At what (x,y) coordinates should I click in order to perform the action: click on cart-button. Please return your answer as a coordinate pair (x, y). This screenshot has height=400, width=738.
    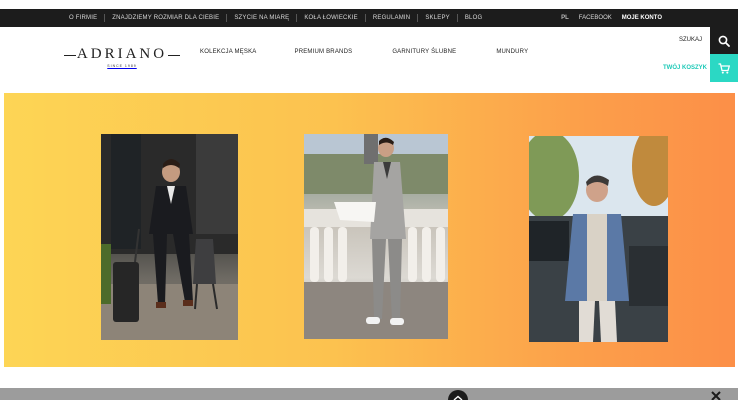
    Looking at the image, I should click on (724, 68).